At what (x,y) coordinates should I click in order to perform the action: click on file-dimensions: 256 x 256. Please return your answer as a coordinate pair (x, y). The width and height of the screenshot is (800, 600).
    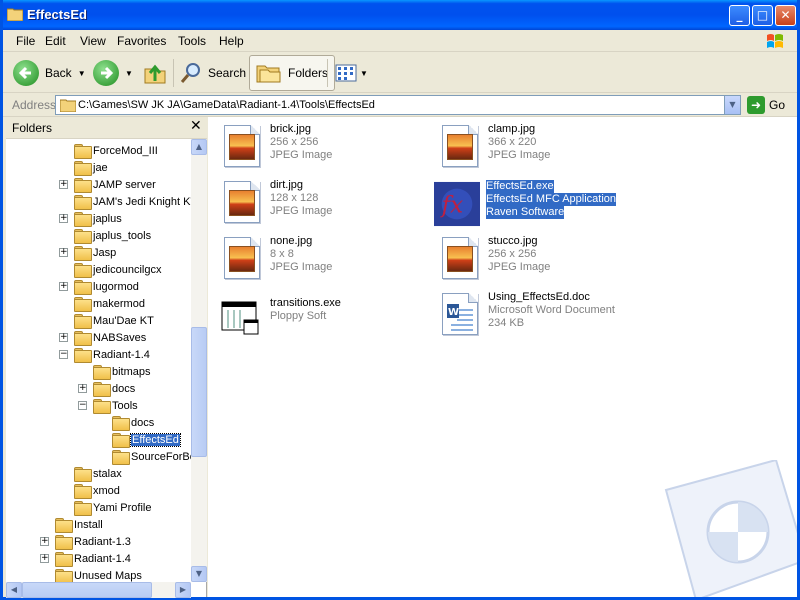
    Looking at the image, I should click on (512, 254).